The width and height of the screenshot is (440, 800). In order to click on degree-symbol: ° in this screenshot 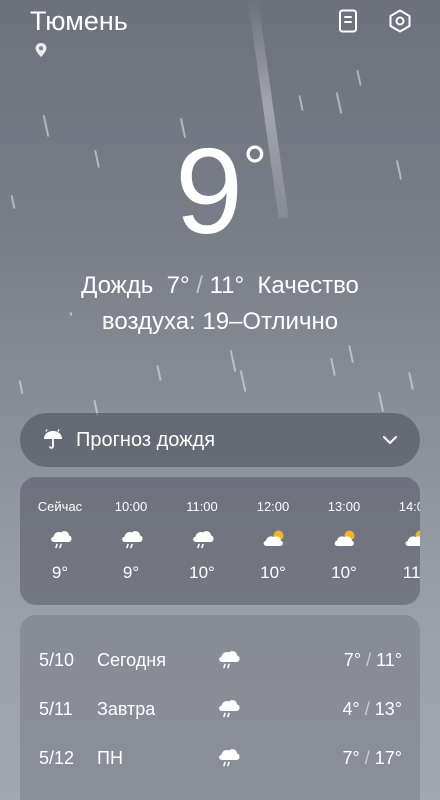, I will do `click(254, 167)`.